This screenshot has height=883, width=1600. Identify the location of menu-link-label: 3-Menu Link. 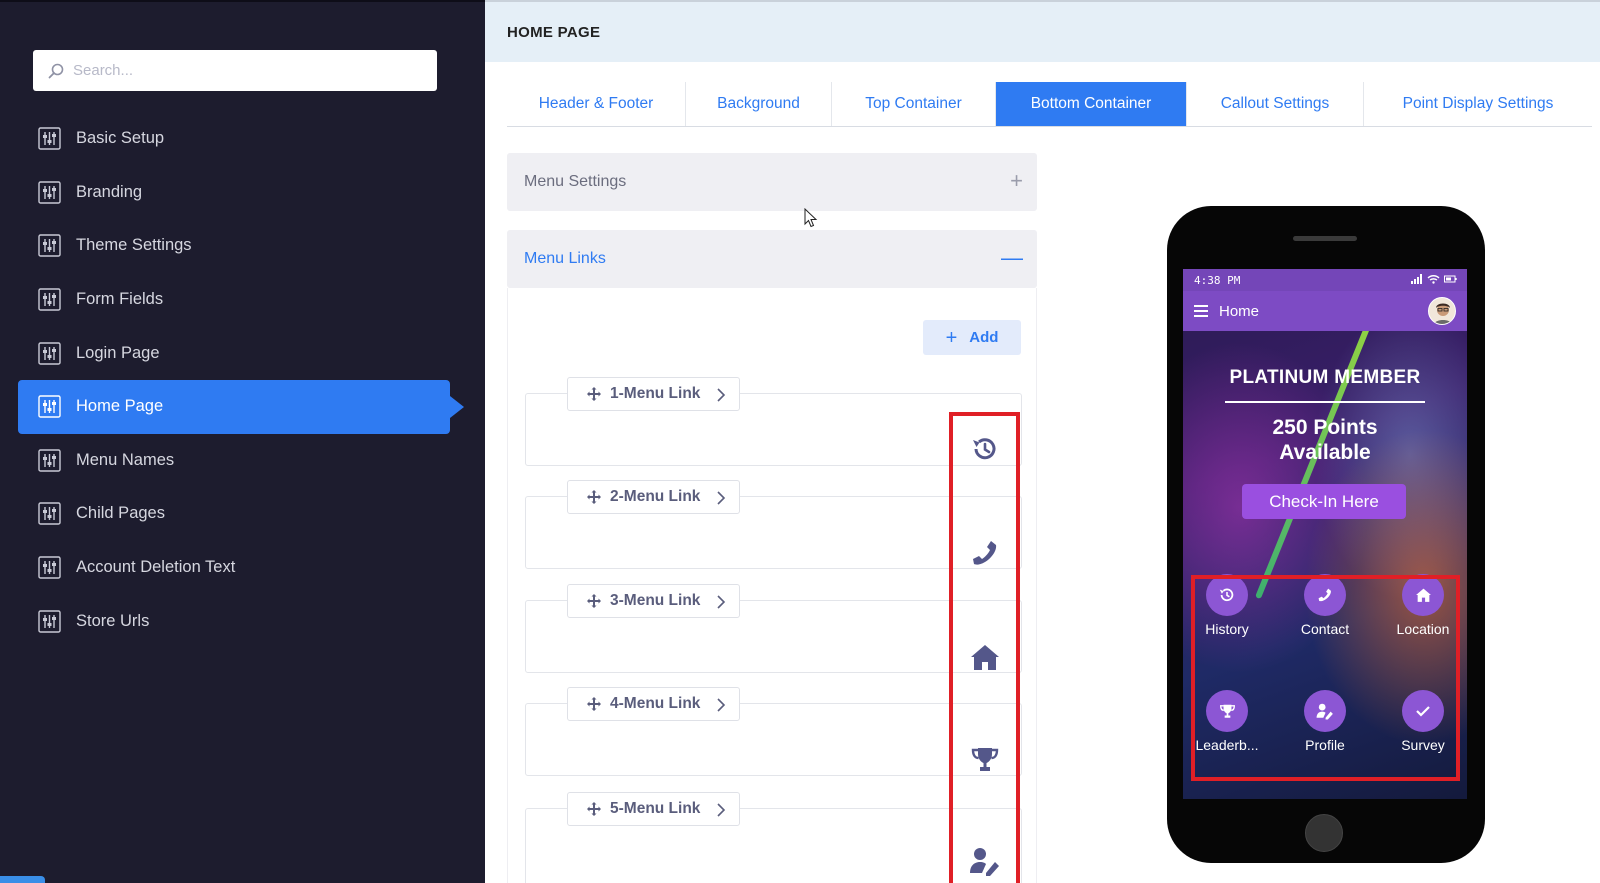
(655, 600).